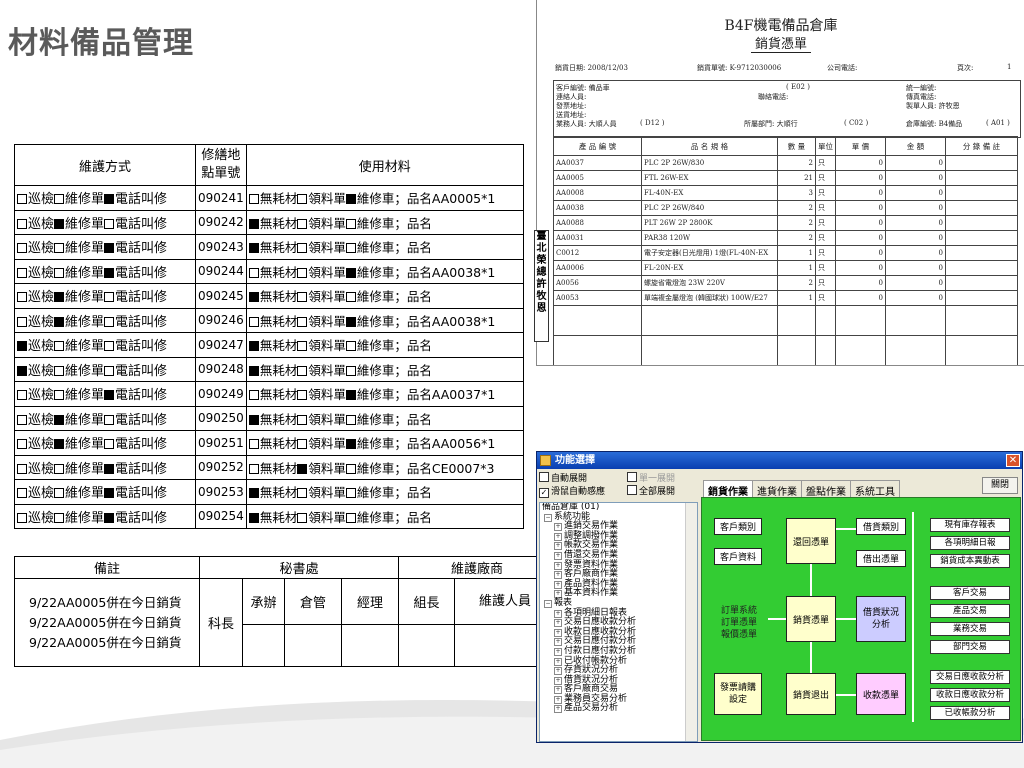  What do you see at coordinates (881, 694) in the screenshot?
I see `receipt-note-button: 收款憑單` at bounding box center [881, 694].